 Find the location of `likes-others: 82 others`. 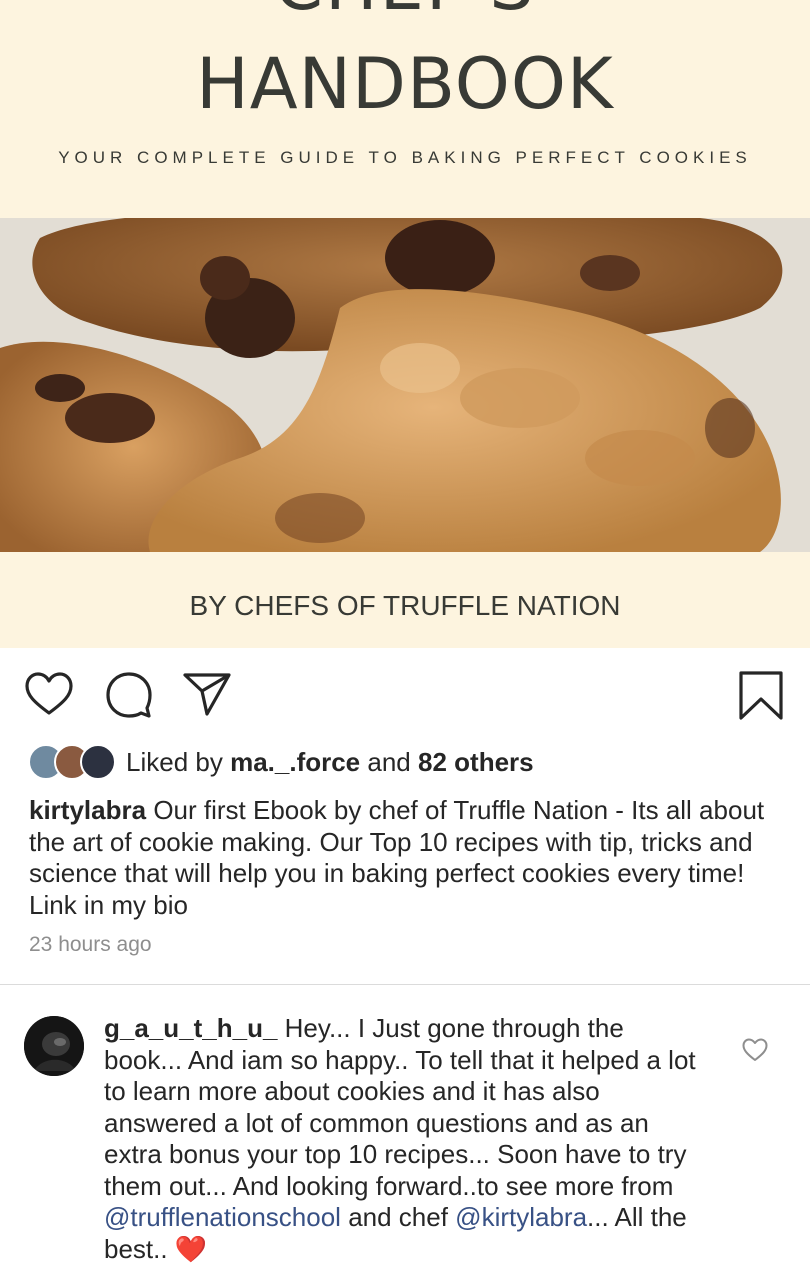

likes-others: 82 others is located at coordinates (476, 762).